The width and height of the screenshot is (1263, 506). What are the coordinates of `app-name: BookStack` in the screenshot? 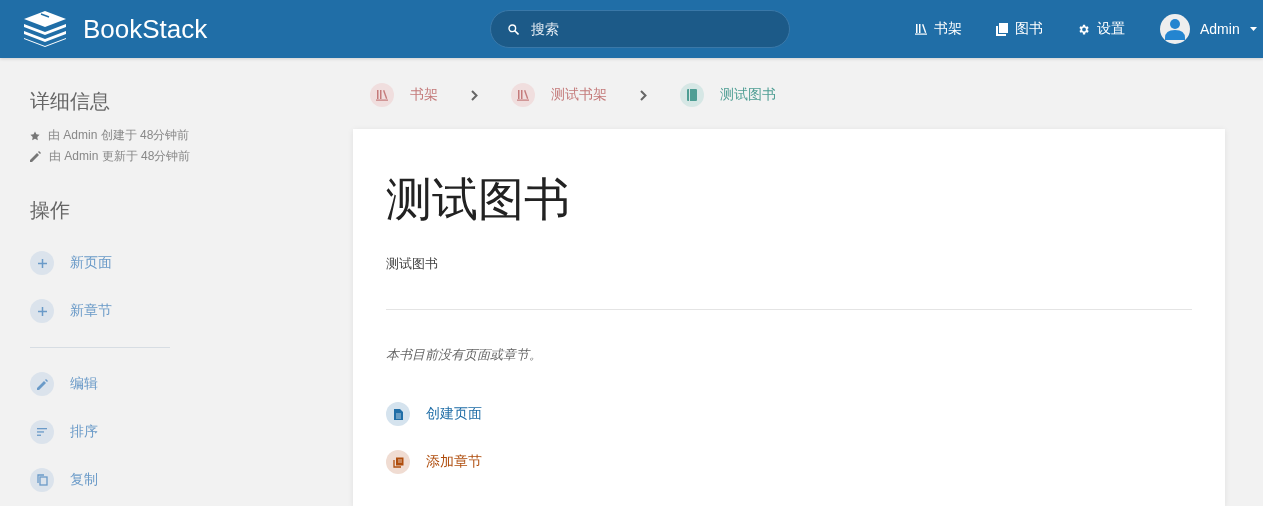 It's located at (145, 29).